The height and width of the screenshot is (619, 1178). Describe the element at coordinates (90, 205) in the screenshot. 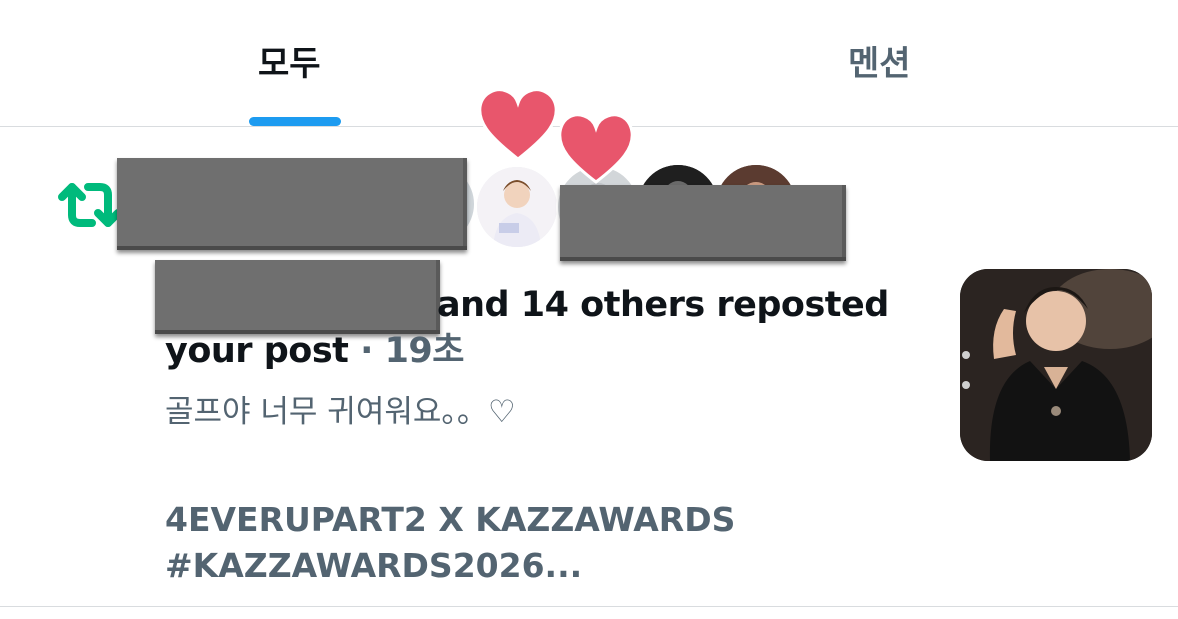

I see `repost-icon` at that location.